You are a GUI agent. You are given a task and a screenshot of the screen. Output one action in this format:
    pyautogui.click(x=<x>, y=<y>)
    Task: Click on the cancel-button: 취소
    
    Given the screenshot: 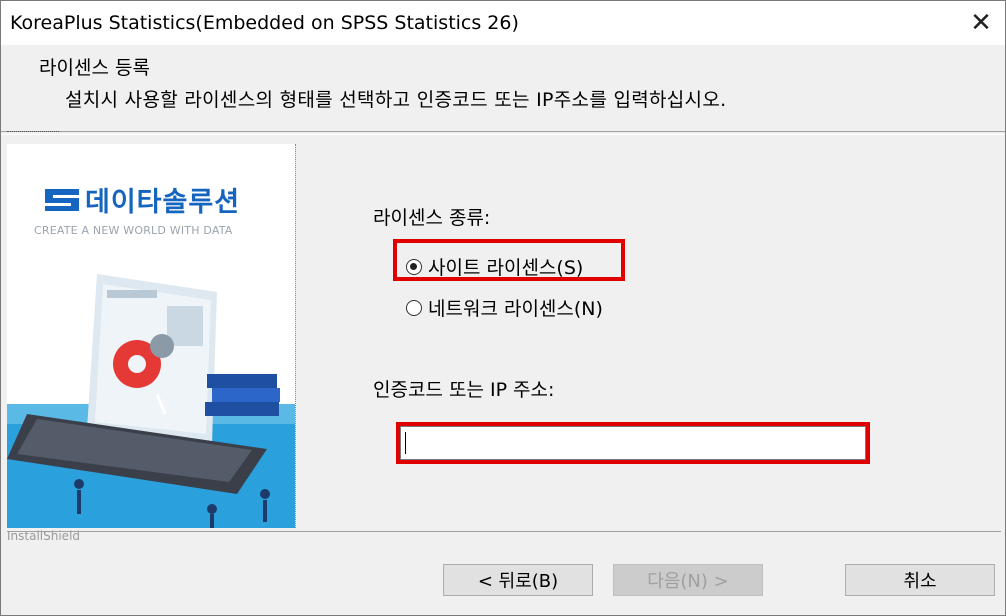 What is the action you would take?
    pyautogui.click(x=920, y=580)
    